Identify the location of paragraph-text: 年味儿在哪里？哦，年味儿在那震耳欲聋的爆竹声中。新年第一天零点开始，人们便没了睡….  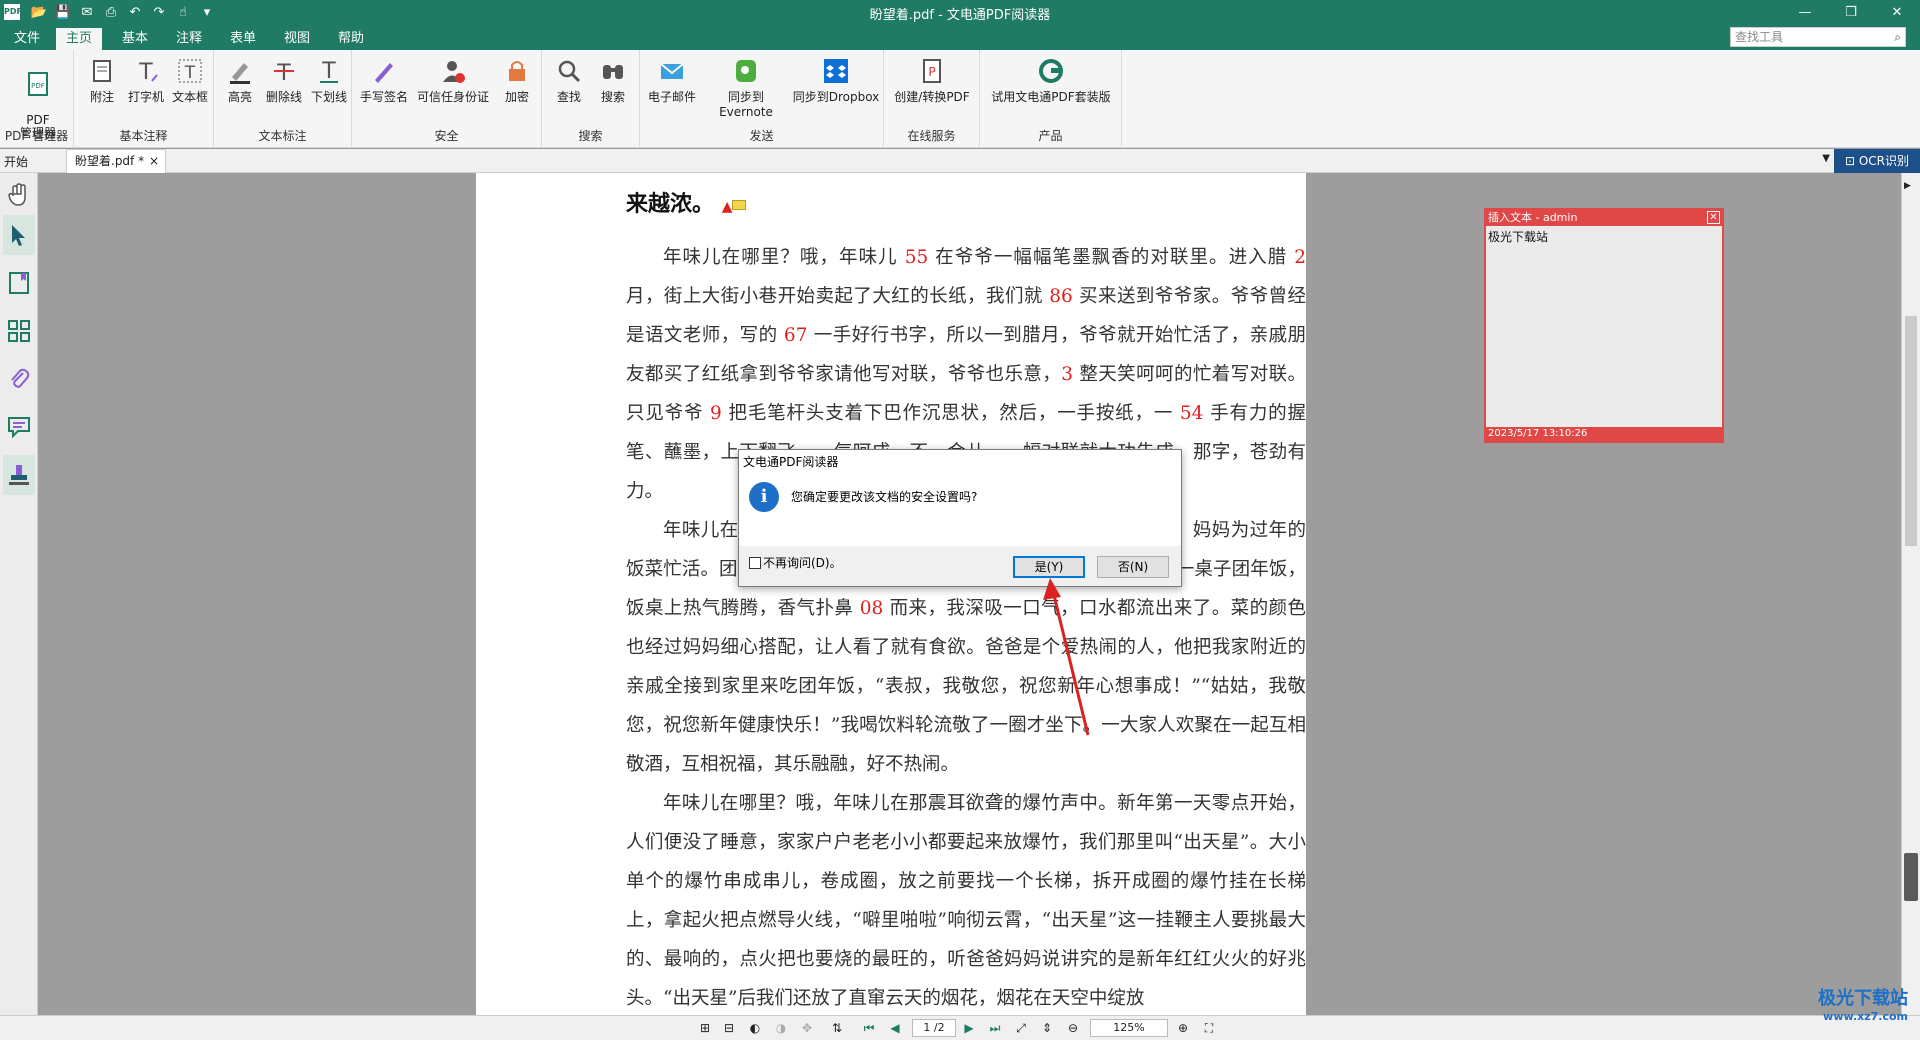
(966, 901).